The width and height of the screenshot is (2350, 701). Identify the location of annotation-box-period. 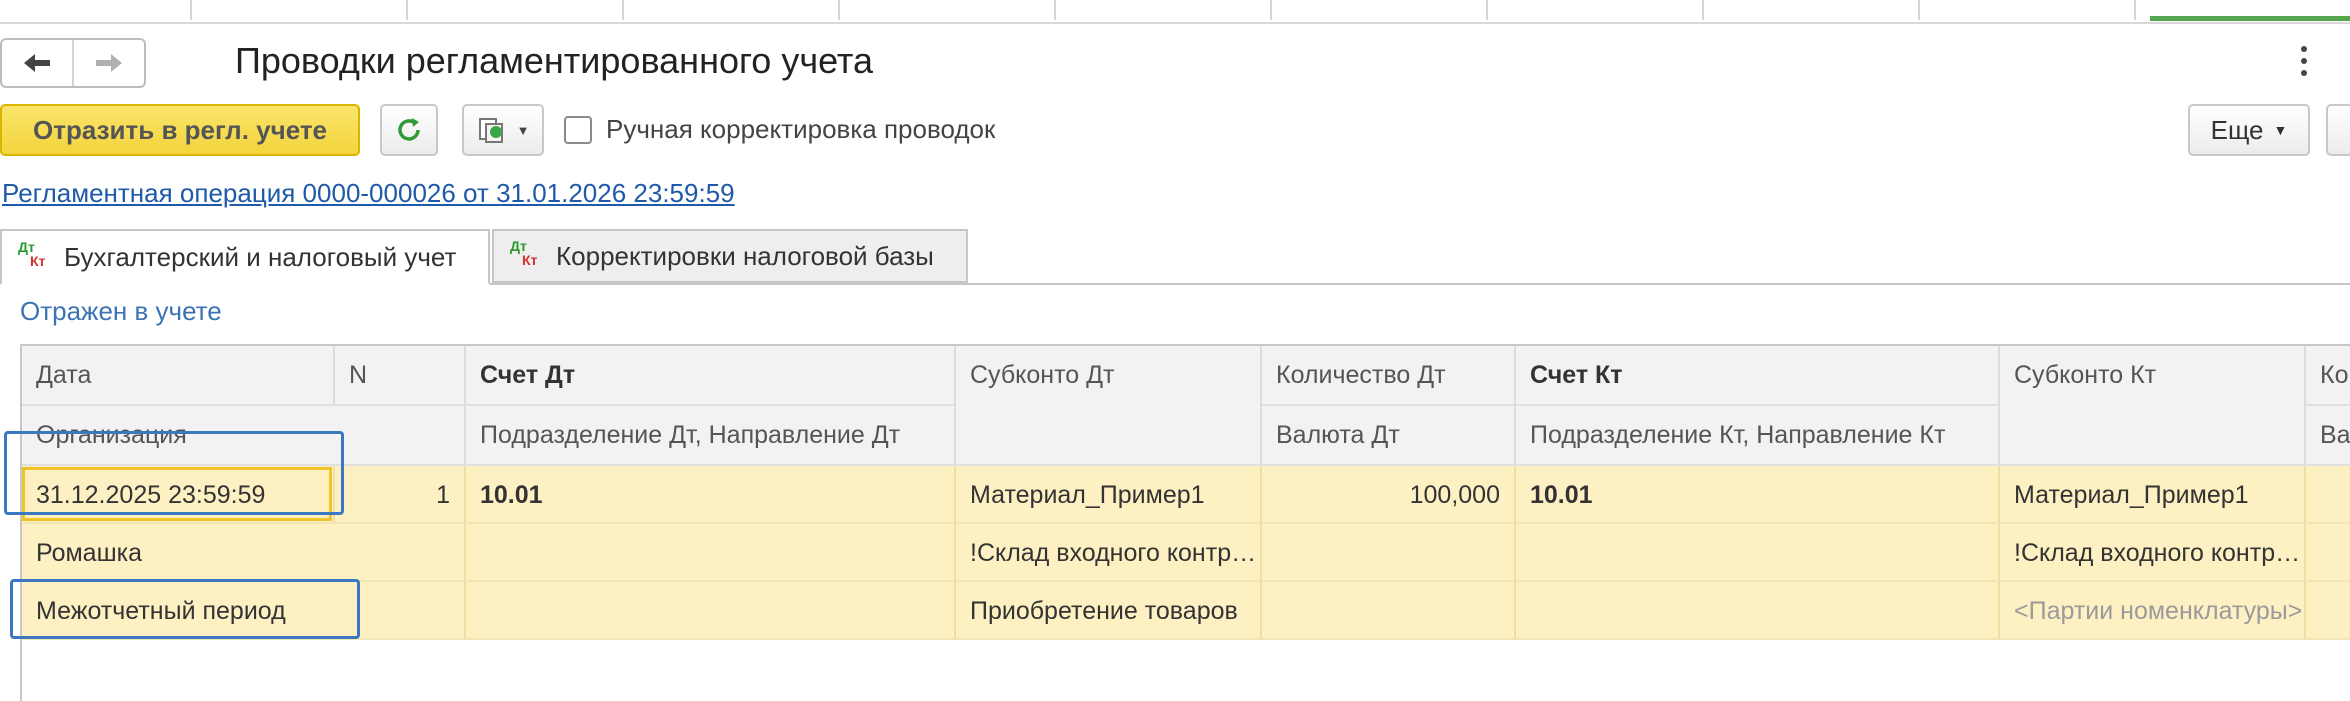
(185, 609).